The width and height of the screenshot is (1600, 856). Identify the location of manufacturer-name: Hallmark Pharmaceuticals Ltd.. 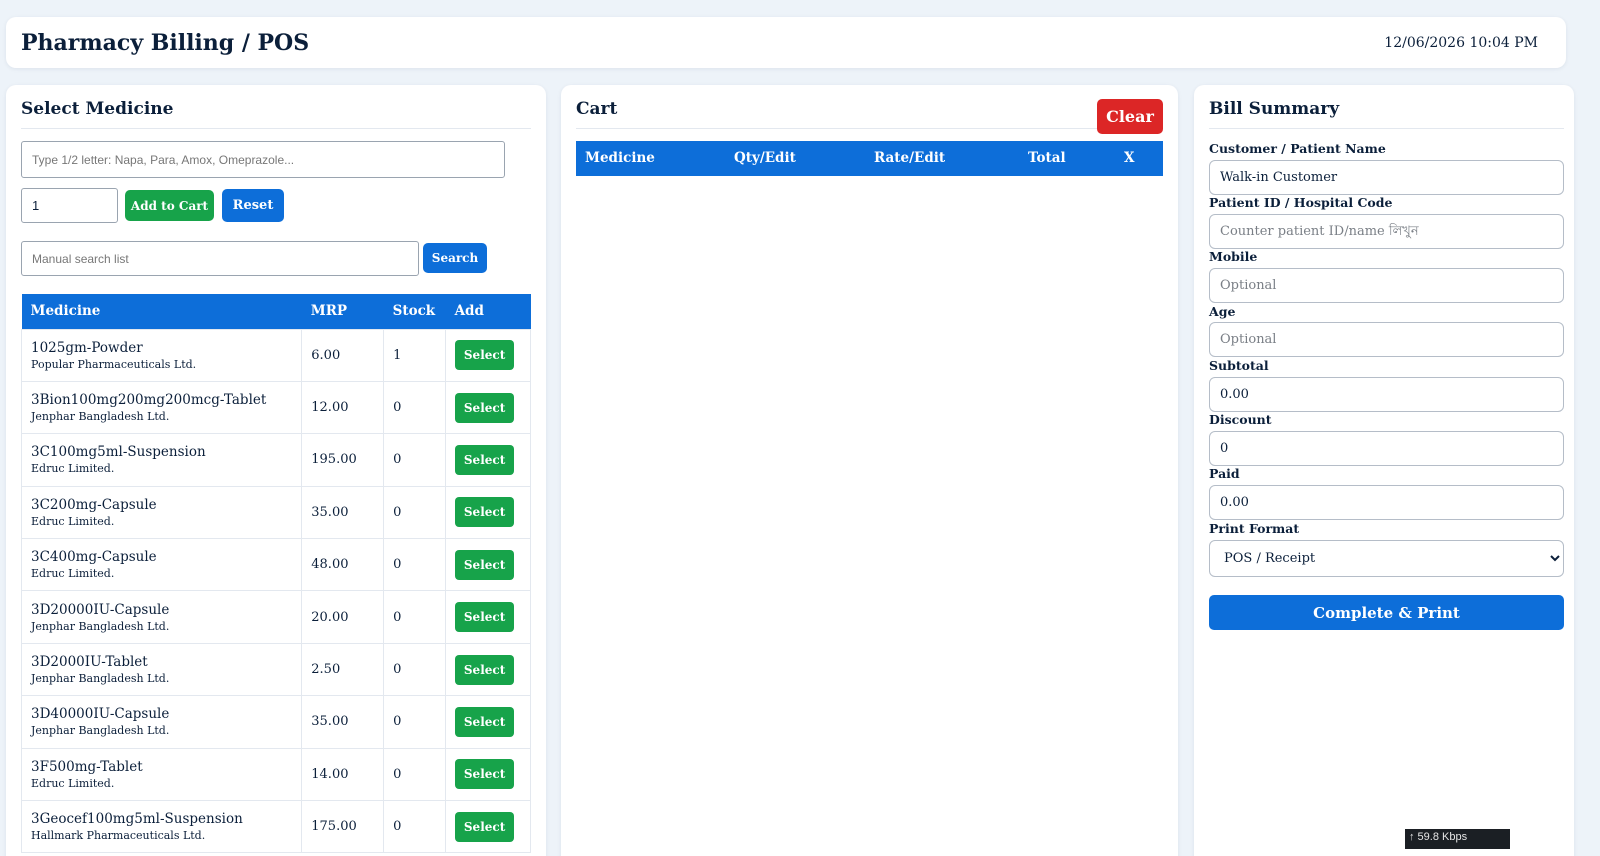
(118, 836).